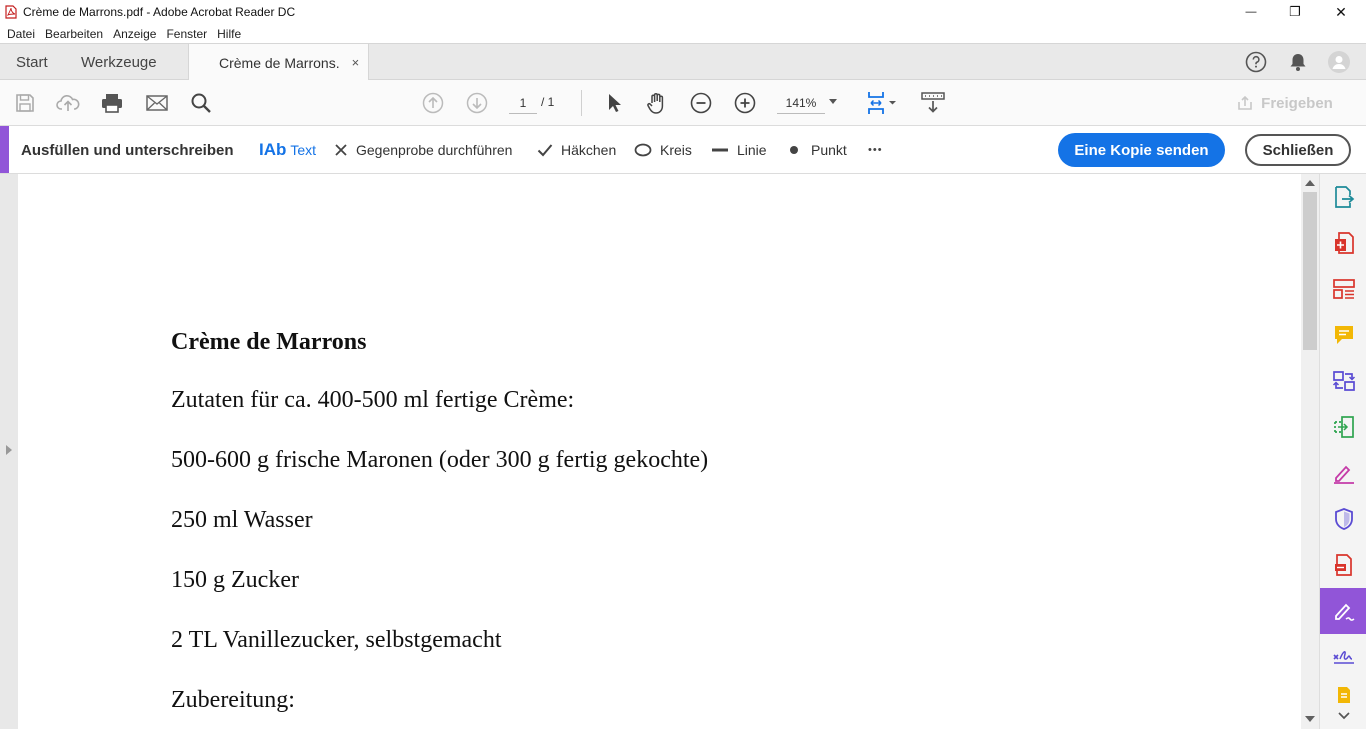 This screenshot has height=729, width=1366. Describe the element at coordinates (523, 104) in the screenshot. I see `page-number-input: 1` at that location.